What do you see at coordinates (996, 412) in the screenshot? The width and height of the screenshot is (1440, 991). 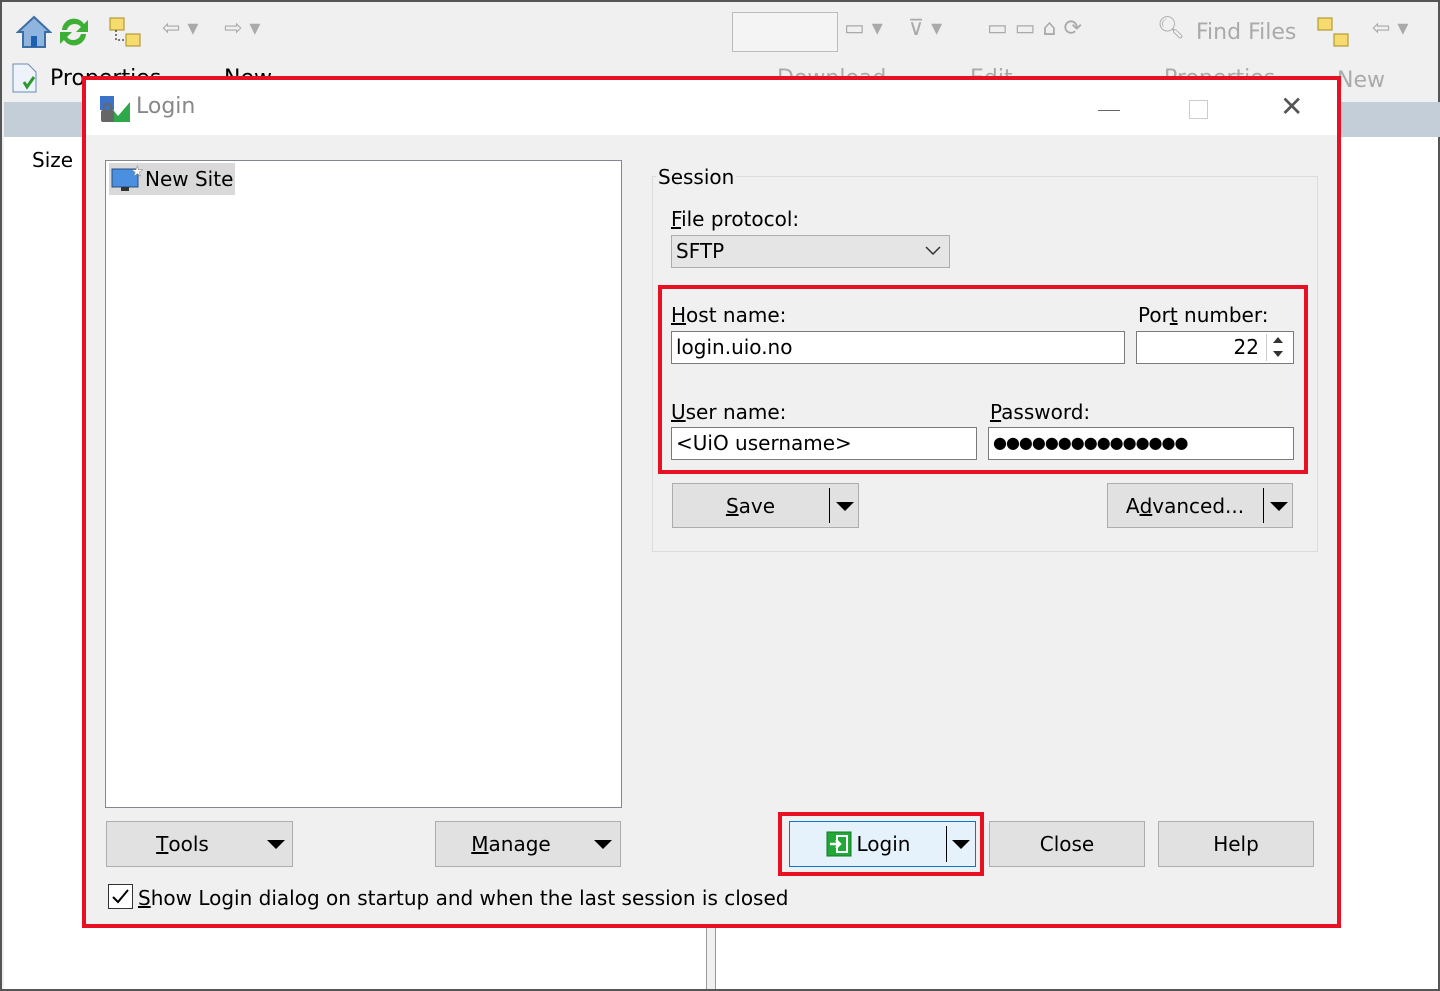 I see `mnemonic: P` at bounding box center [996, 412].